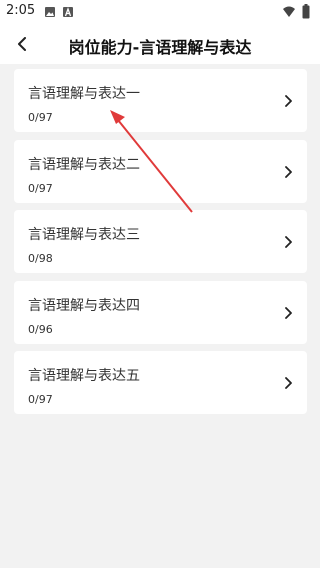 The image size is (320, 568). Describe the element at coordinates (21, 10) in the screenshot. I see `status-time: 2:05` at that location.